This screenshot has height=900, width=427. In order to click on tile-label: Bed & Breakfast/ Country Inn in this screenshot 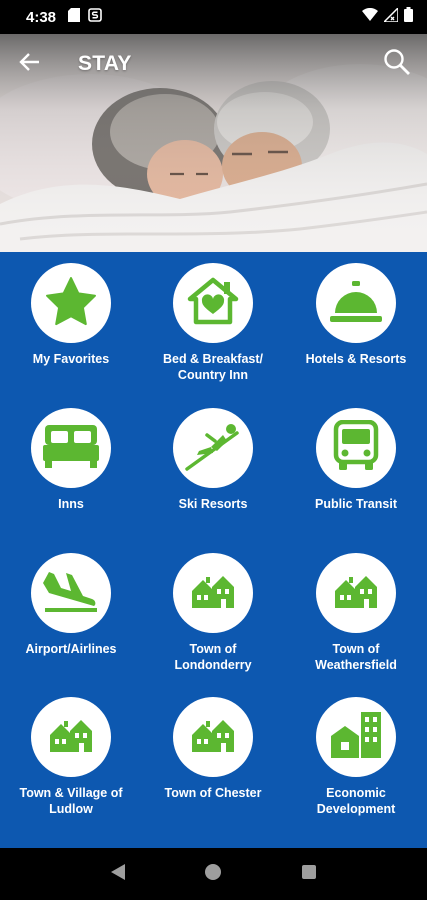, I will do `click(213, 367)`.